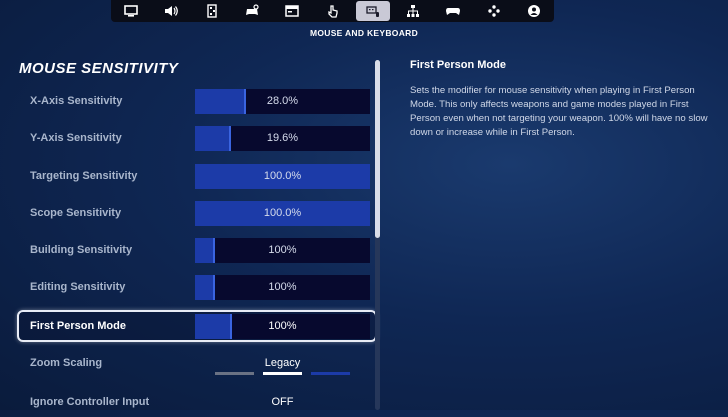  I want to click on setting-x-axis-sensitivity: X-Axis Sensitivity 28.0%, so click(195, 101).